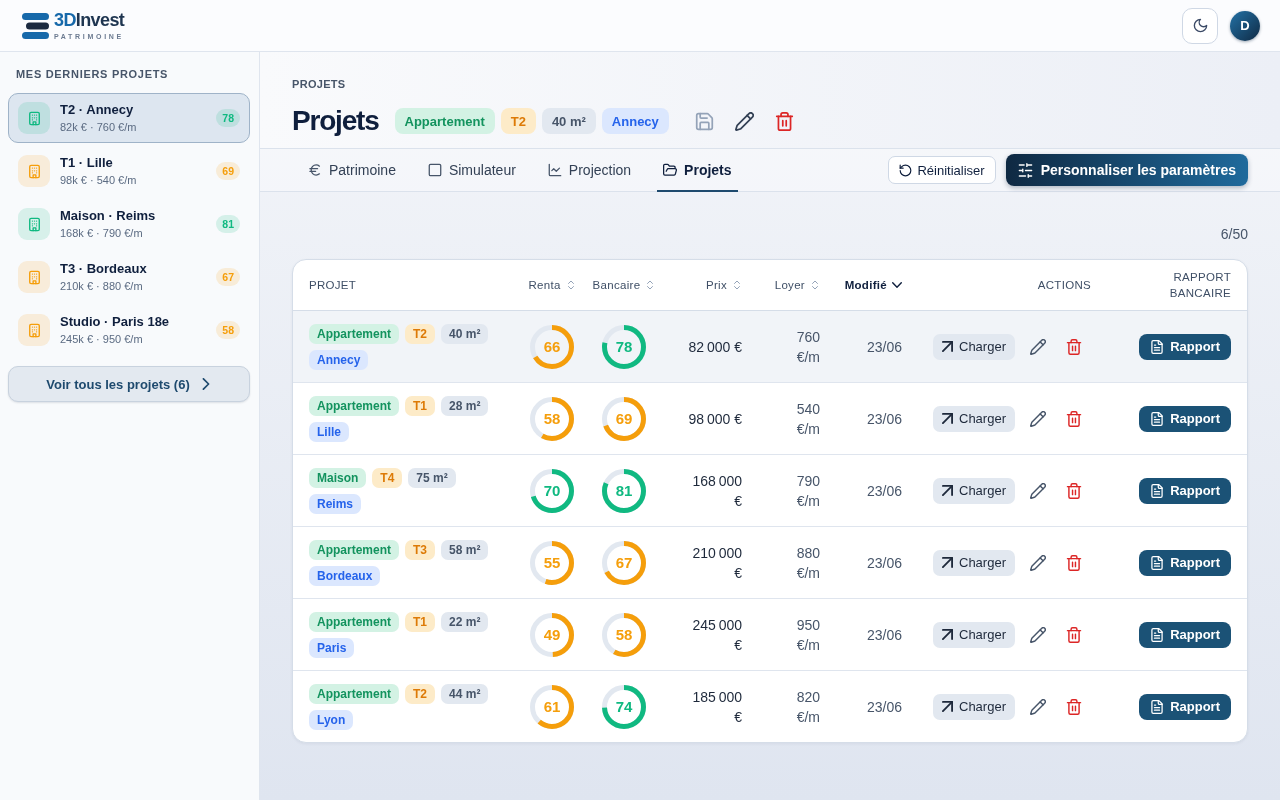 The width and height of the screenshot is (1280, 800). I want to click on tag: T1, so click(420, 405).